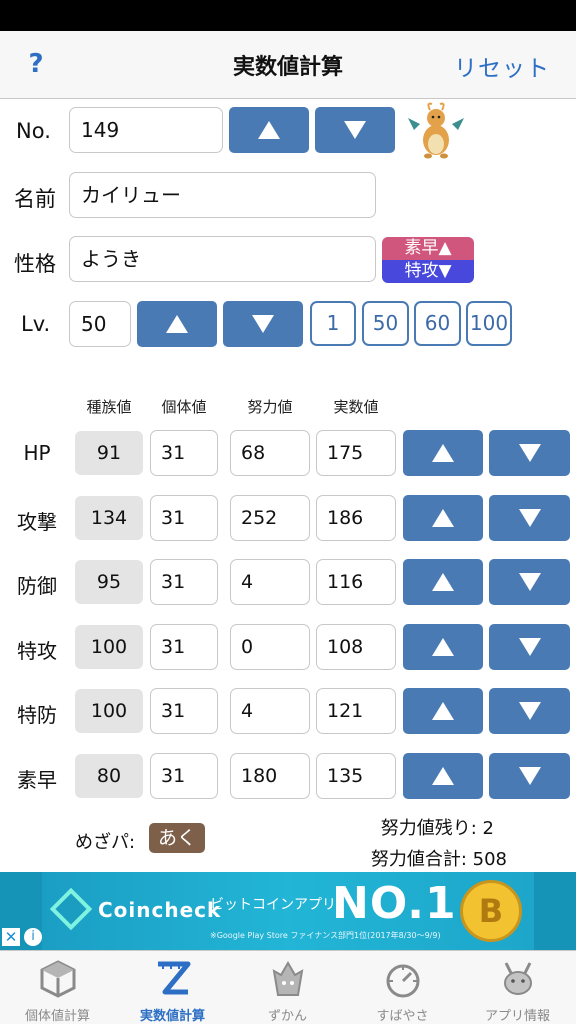  I want to click on ev-total-text: 努力値合計: 508, so click(438, 859).